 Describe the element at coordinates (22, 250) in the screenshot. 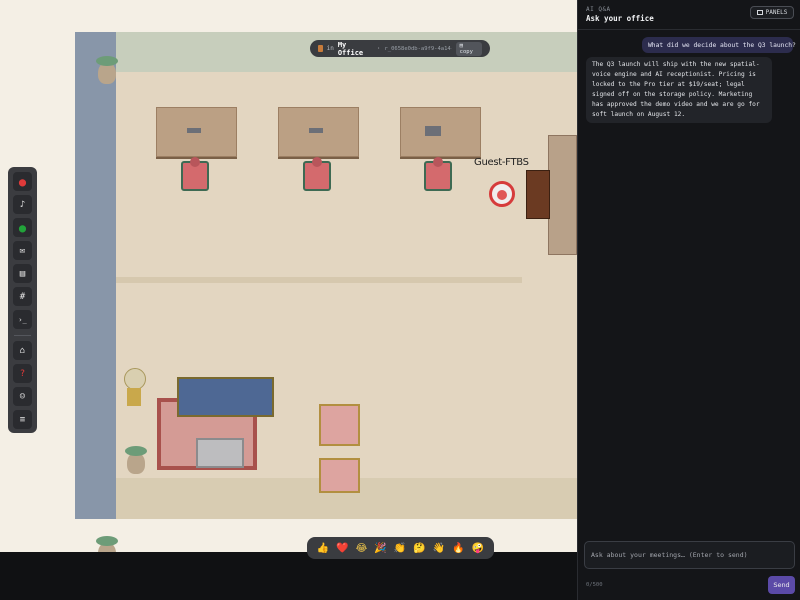

I see `chat-icon: ✉` at that location.